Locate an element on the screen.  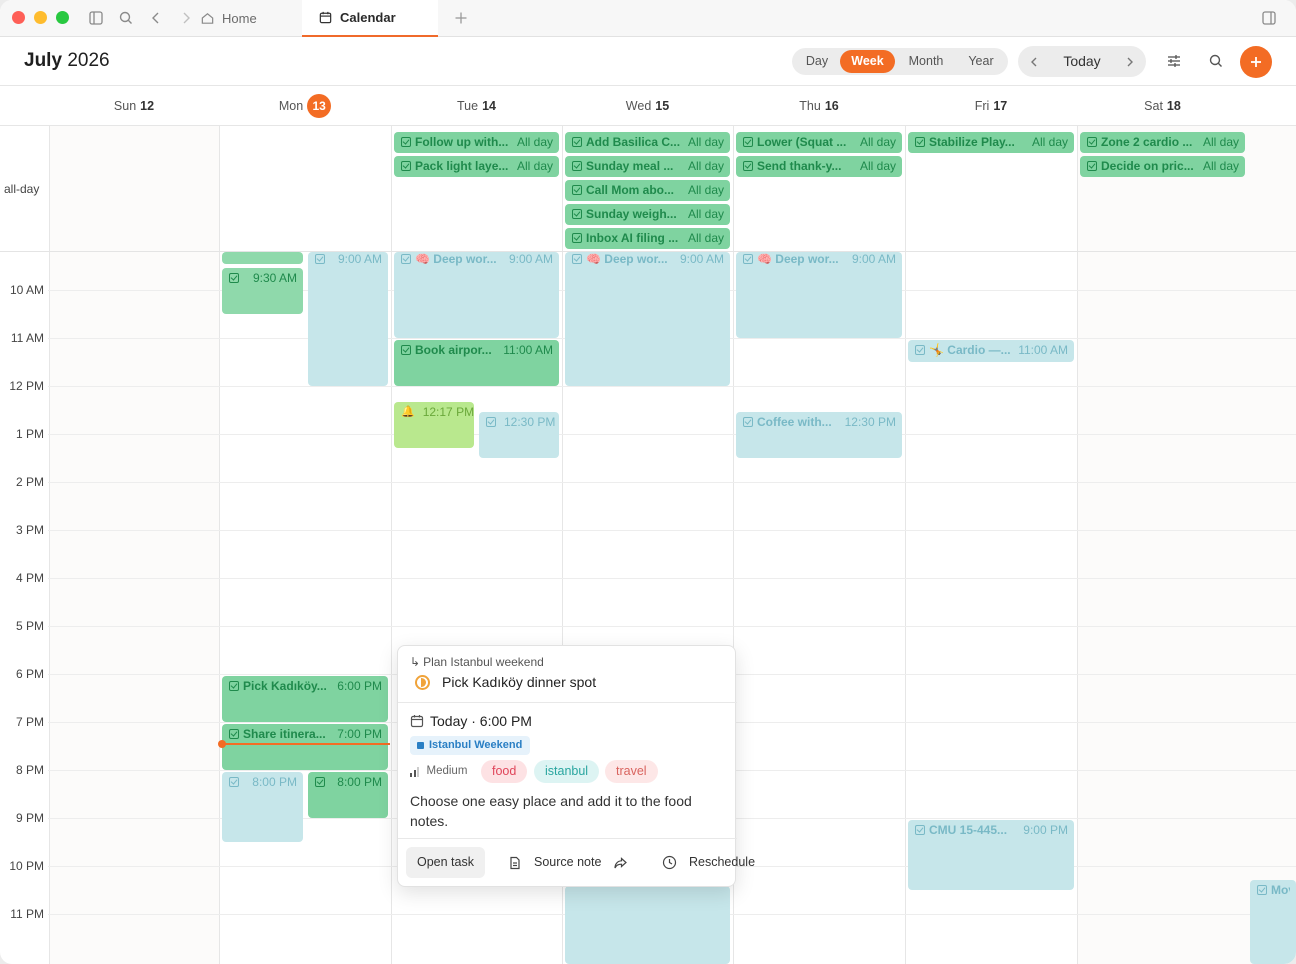
forward-icon is located at coordinates (186, 18).